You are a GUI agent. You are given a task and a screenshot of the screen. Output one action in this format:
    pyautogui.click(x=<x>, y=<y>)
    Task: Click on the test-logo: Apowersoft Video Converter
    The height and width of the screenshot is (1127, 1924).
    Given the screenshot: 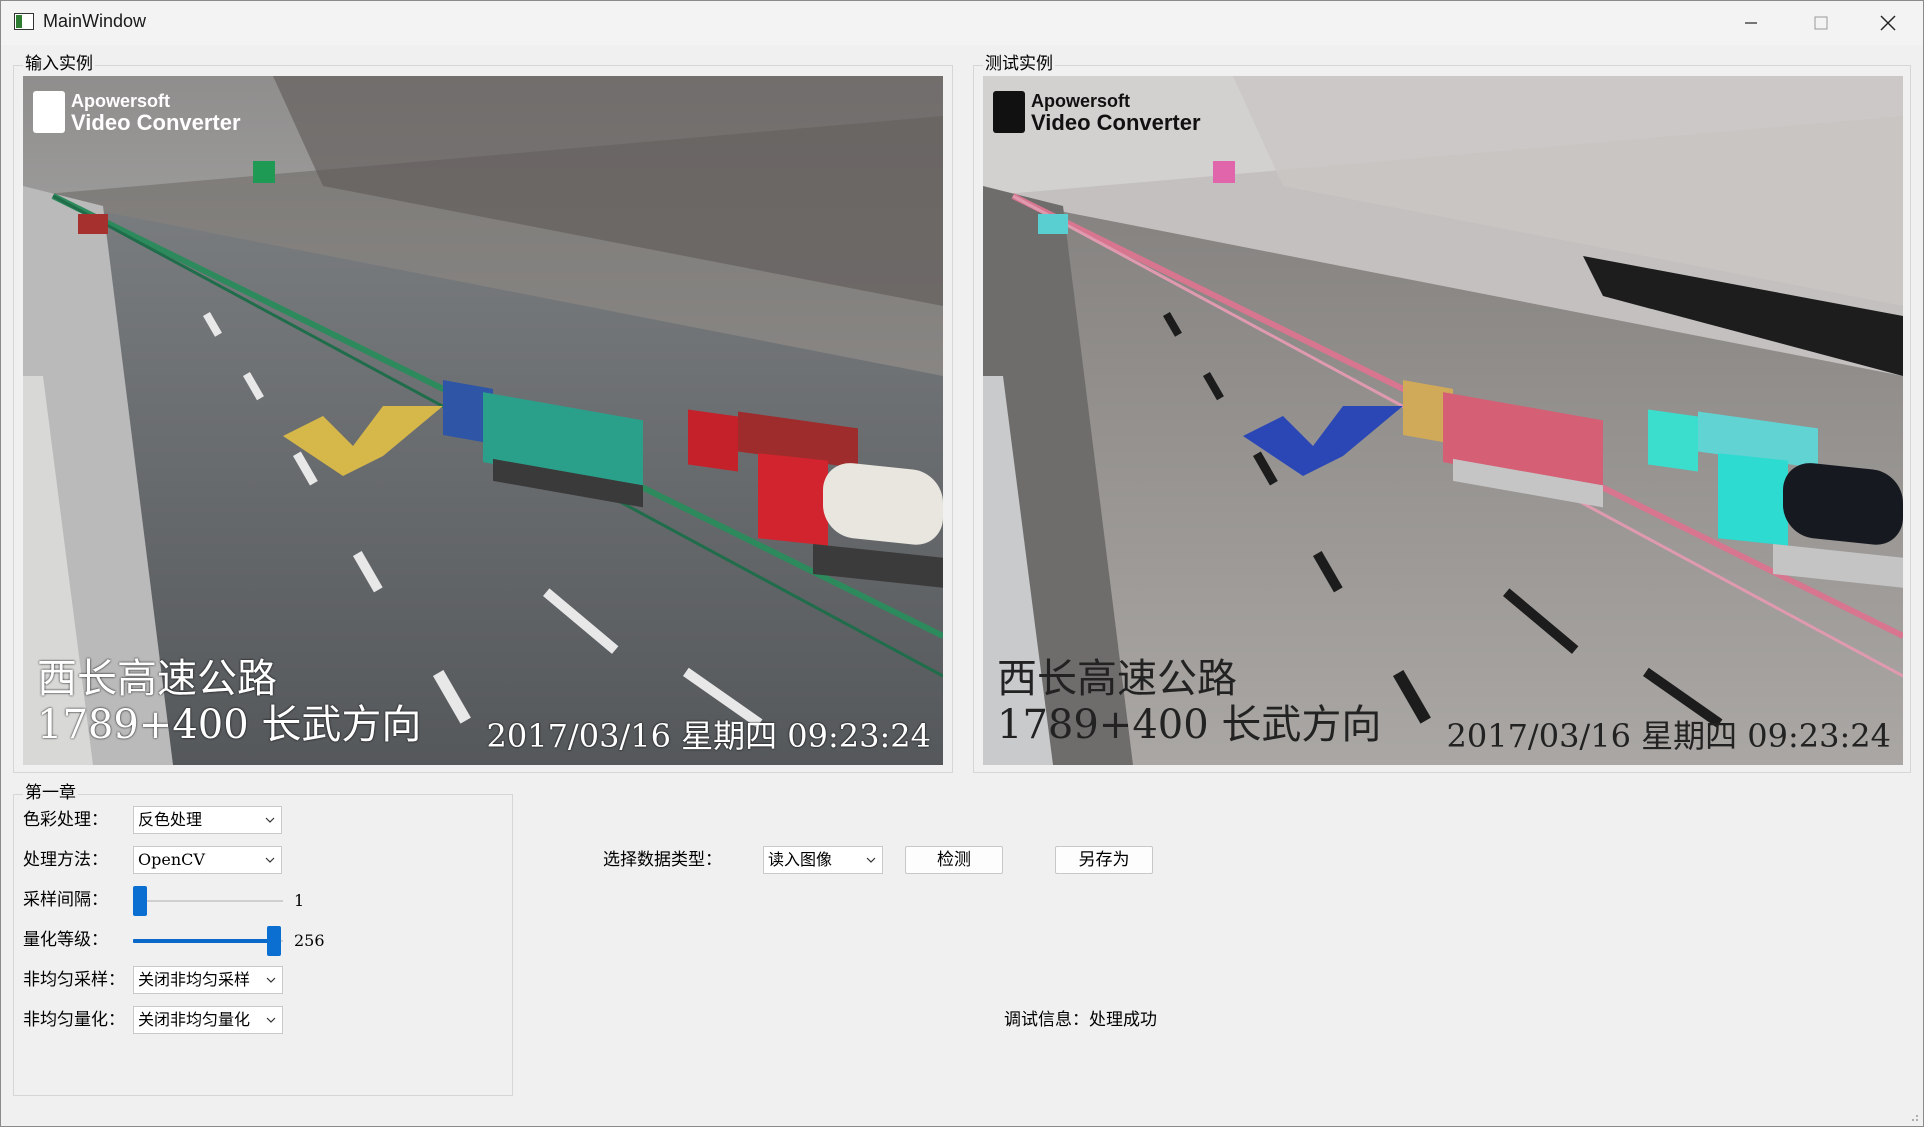 What is the action you would take?
    pyautogui.click(x=1097, y=112)
    